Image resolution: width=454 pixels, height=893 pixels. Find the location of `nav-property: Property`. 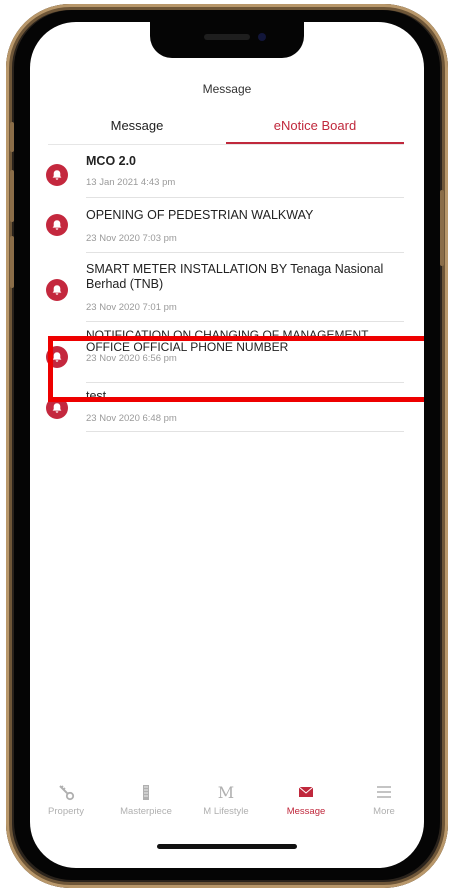

nav-property: Property is located at coordinates (66, 799).